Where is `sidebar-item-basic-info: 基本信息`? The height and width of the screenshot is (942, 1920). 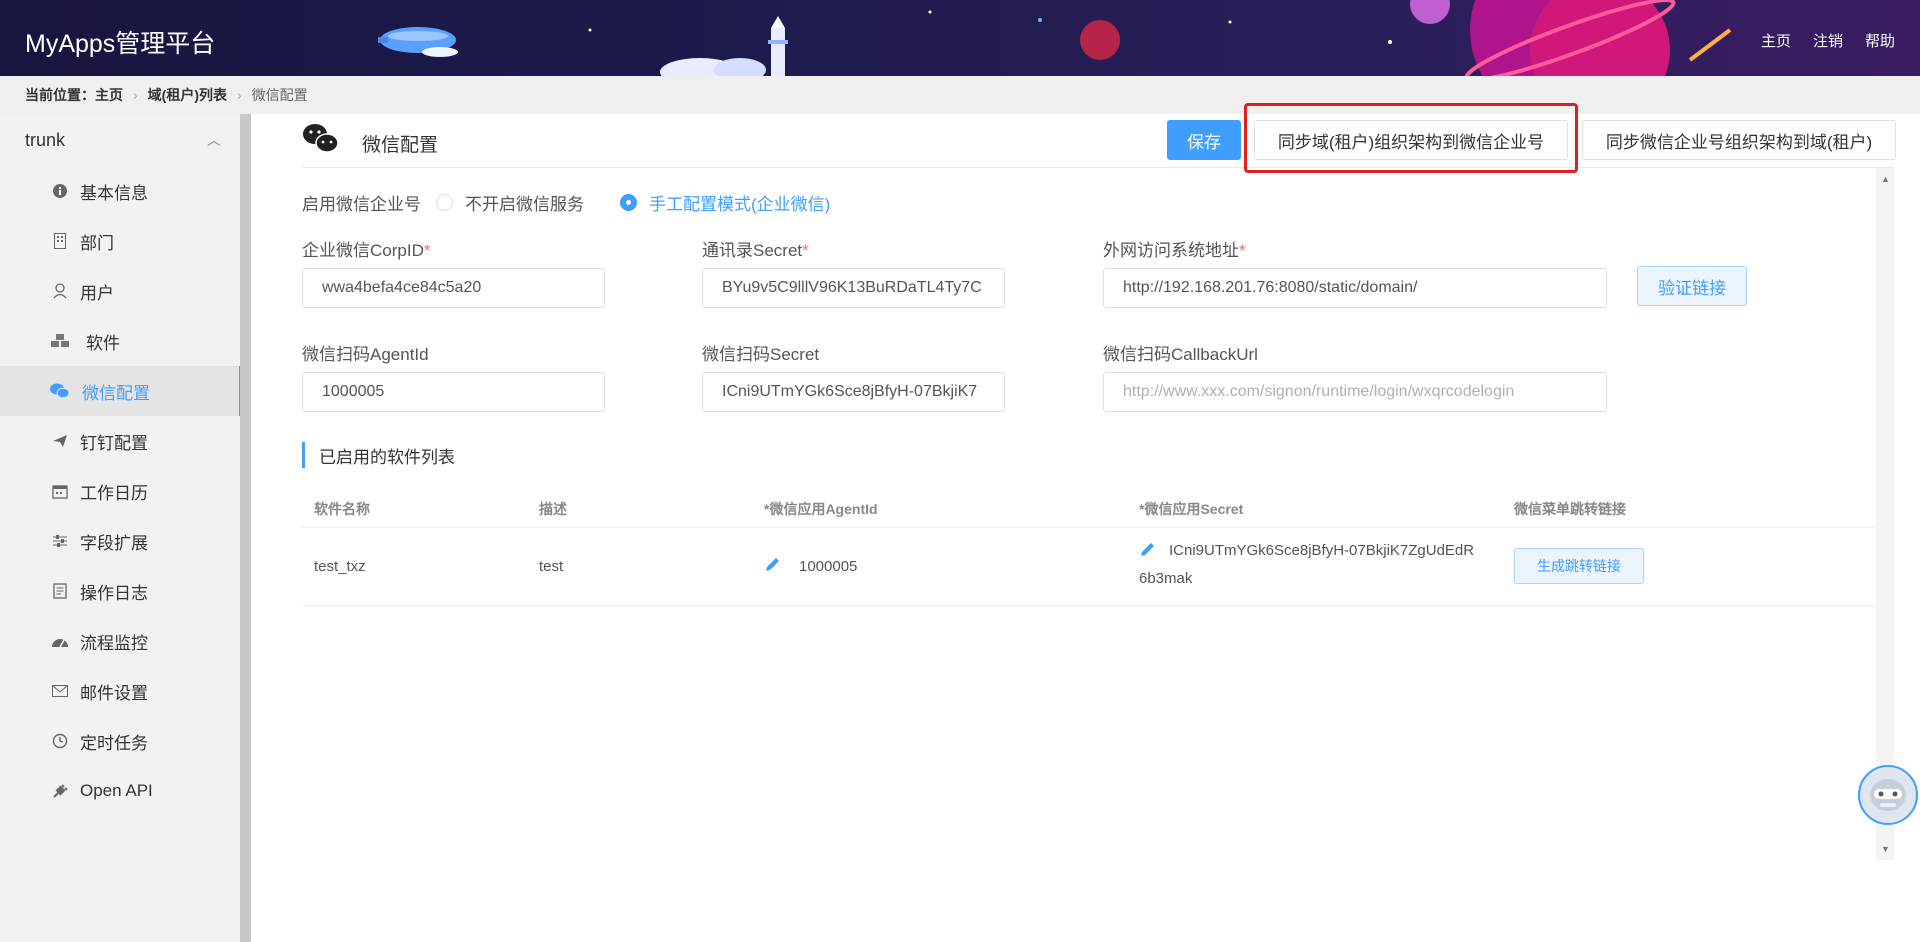
sidebar-item-basic-info: 基本信息 is located at coordinates (120, 191).